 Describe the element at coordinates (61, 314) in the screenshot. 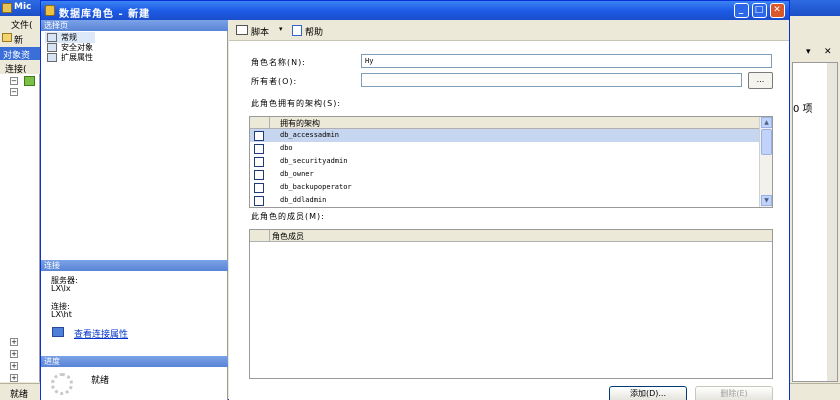

I see `connection-value: LX\ht` at that location.